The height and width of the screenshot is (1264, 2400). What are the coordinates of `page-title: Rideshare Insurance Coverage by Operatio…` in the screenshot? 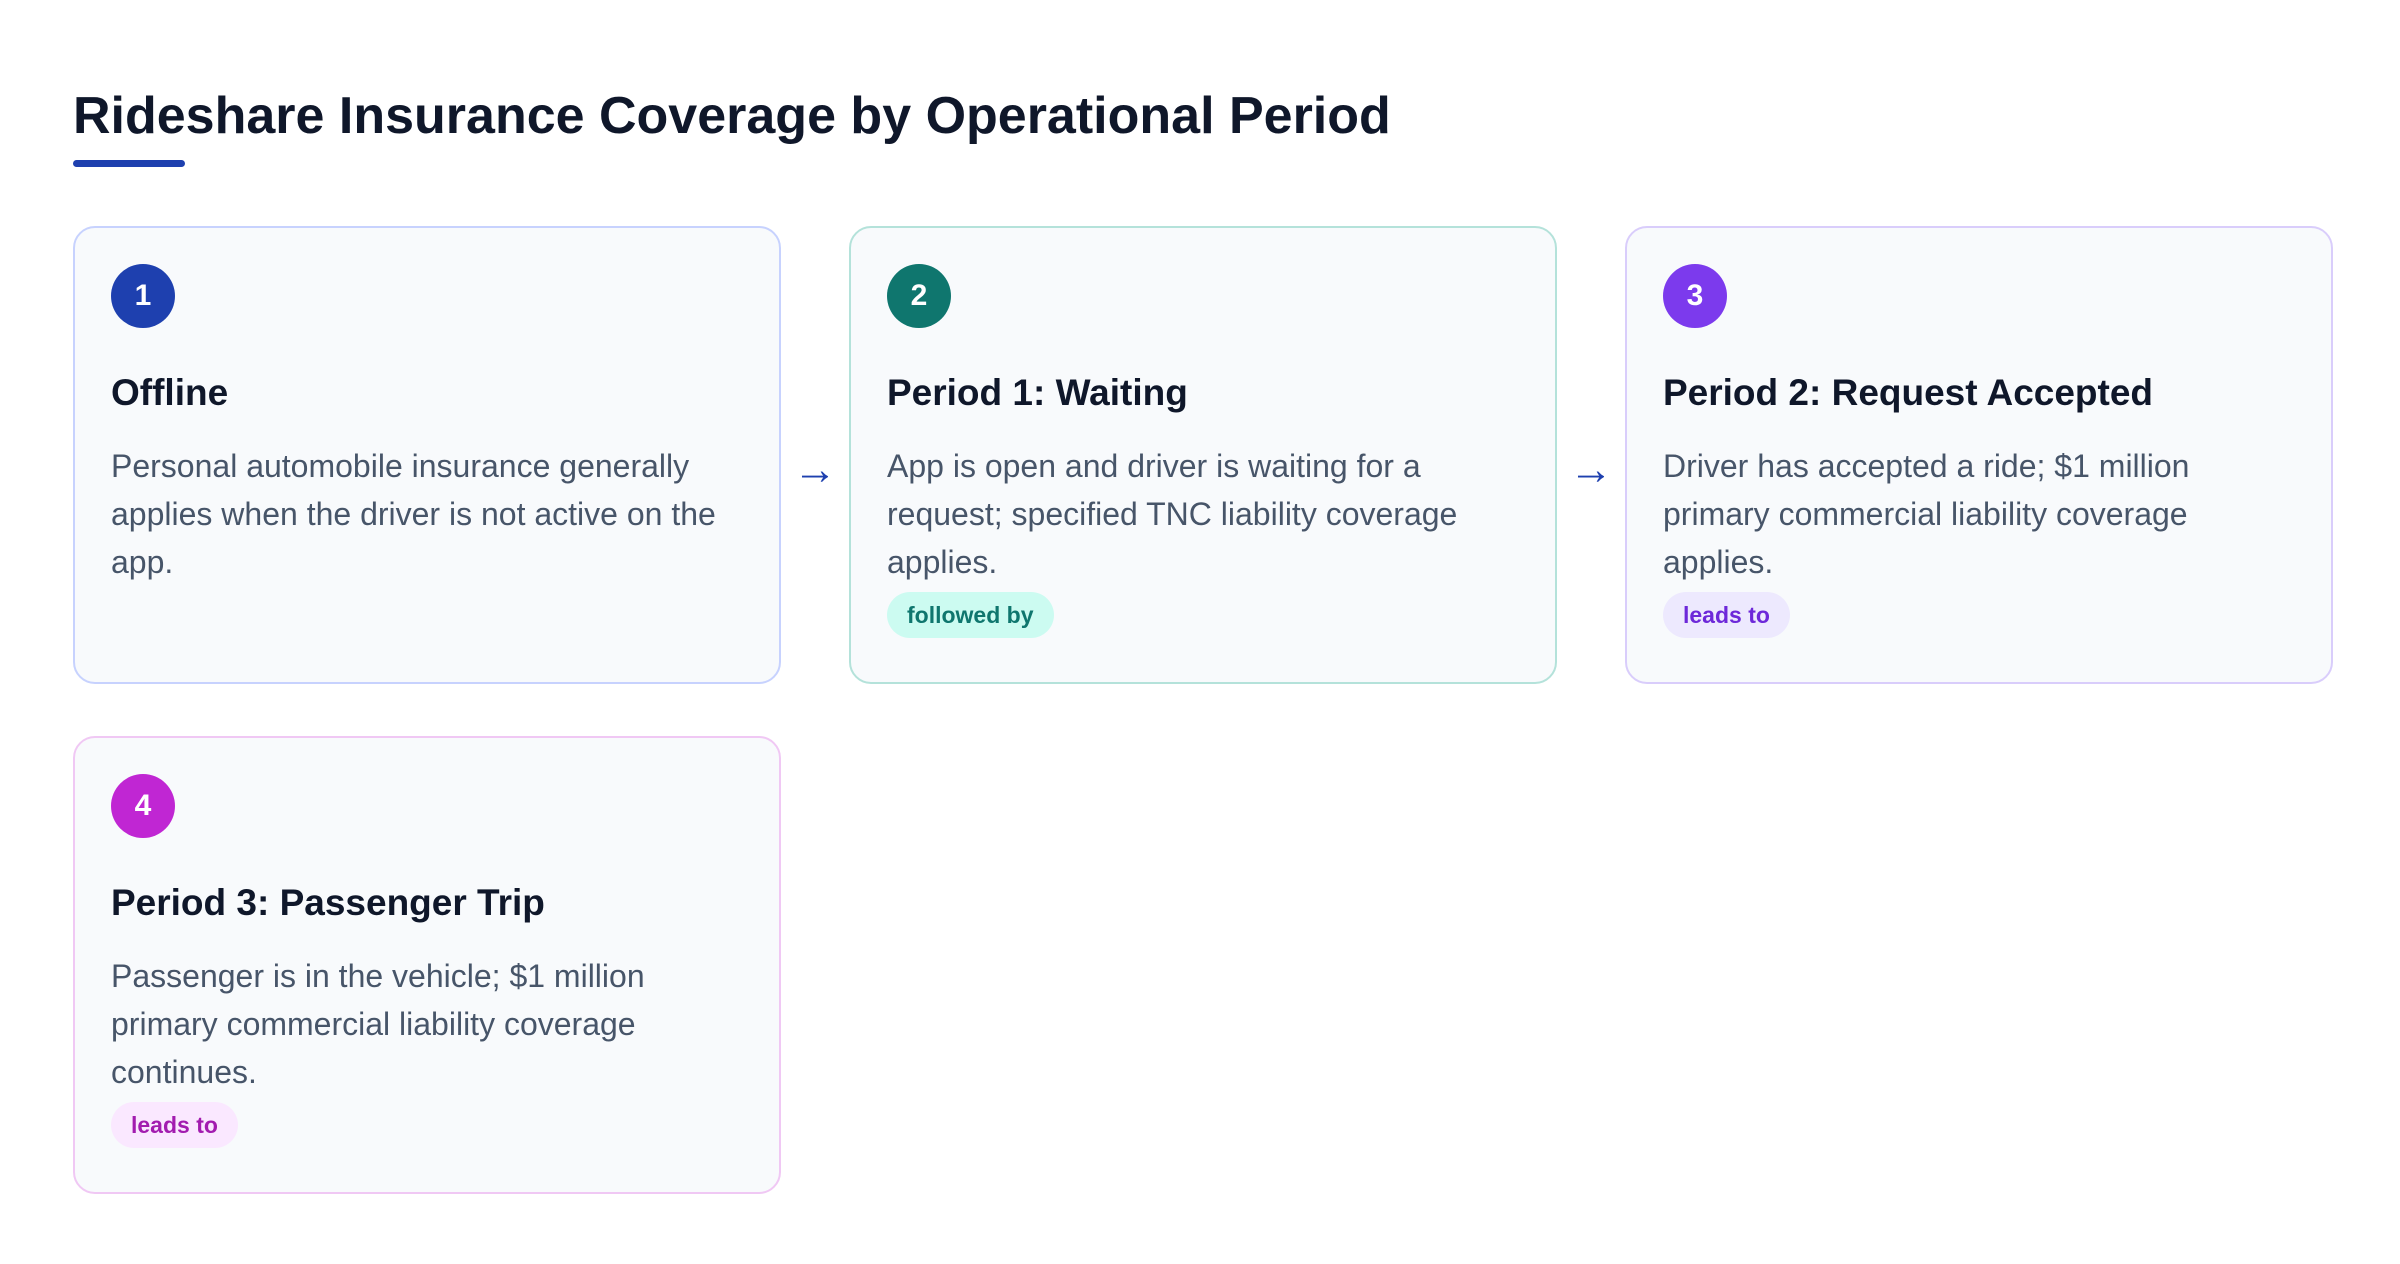 It's located at (732, 116).